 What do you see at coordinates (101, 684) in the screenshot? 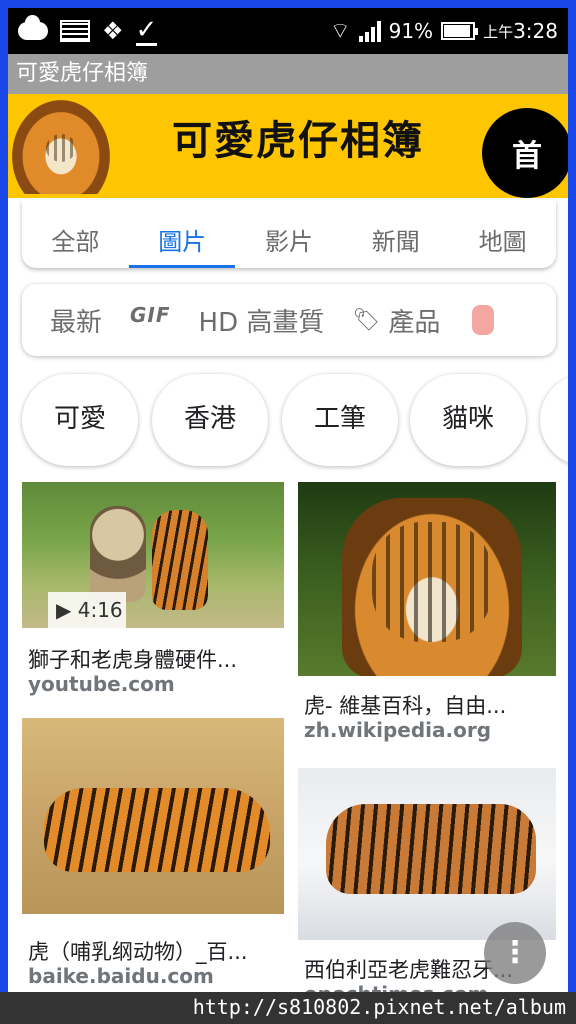
I see `result-source: youtube.com` at bounding box center [101, 684].